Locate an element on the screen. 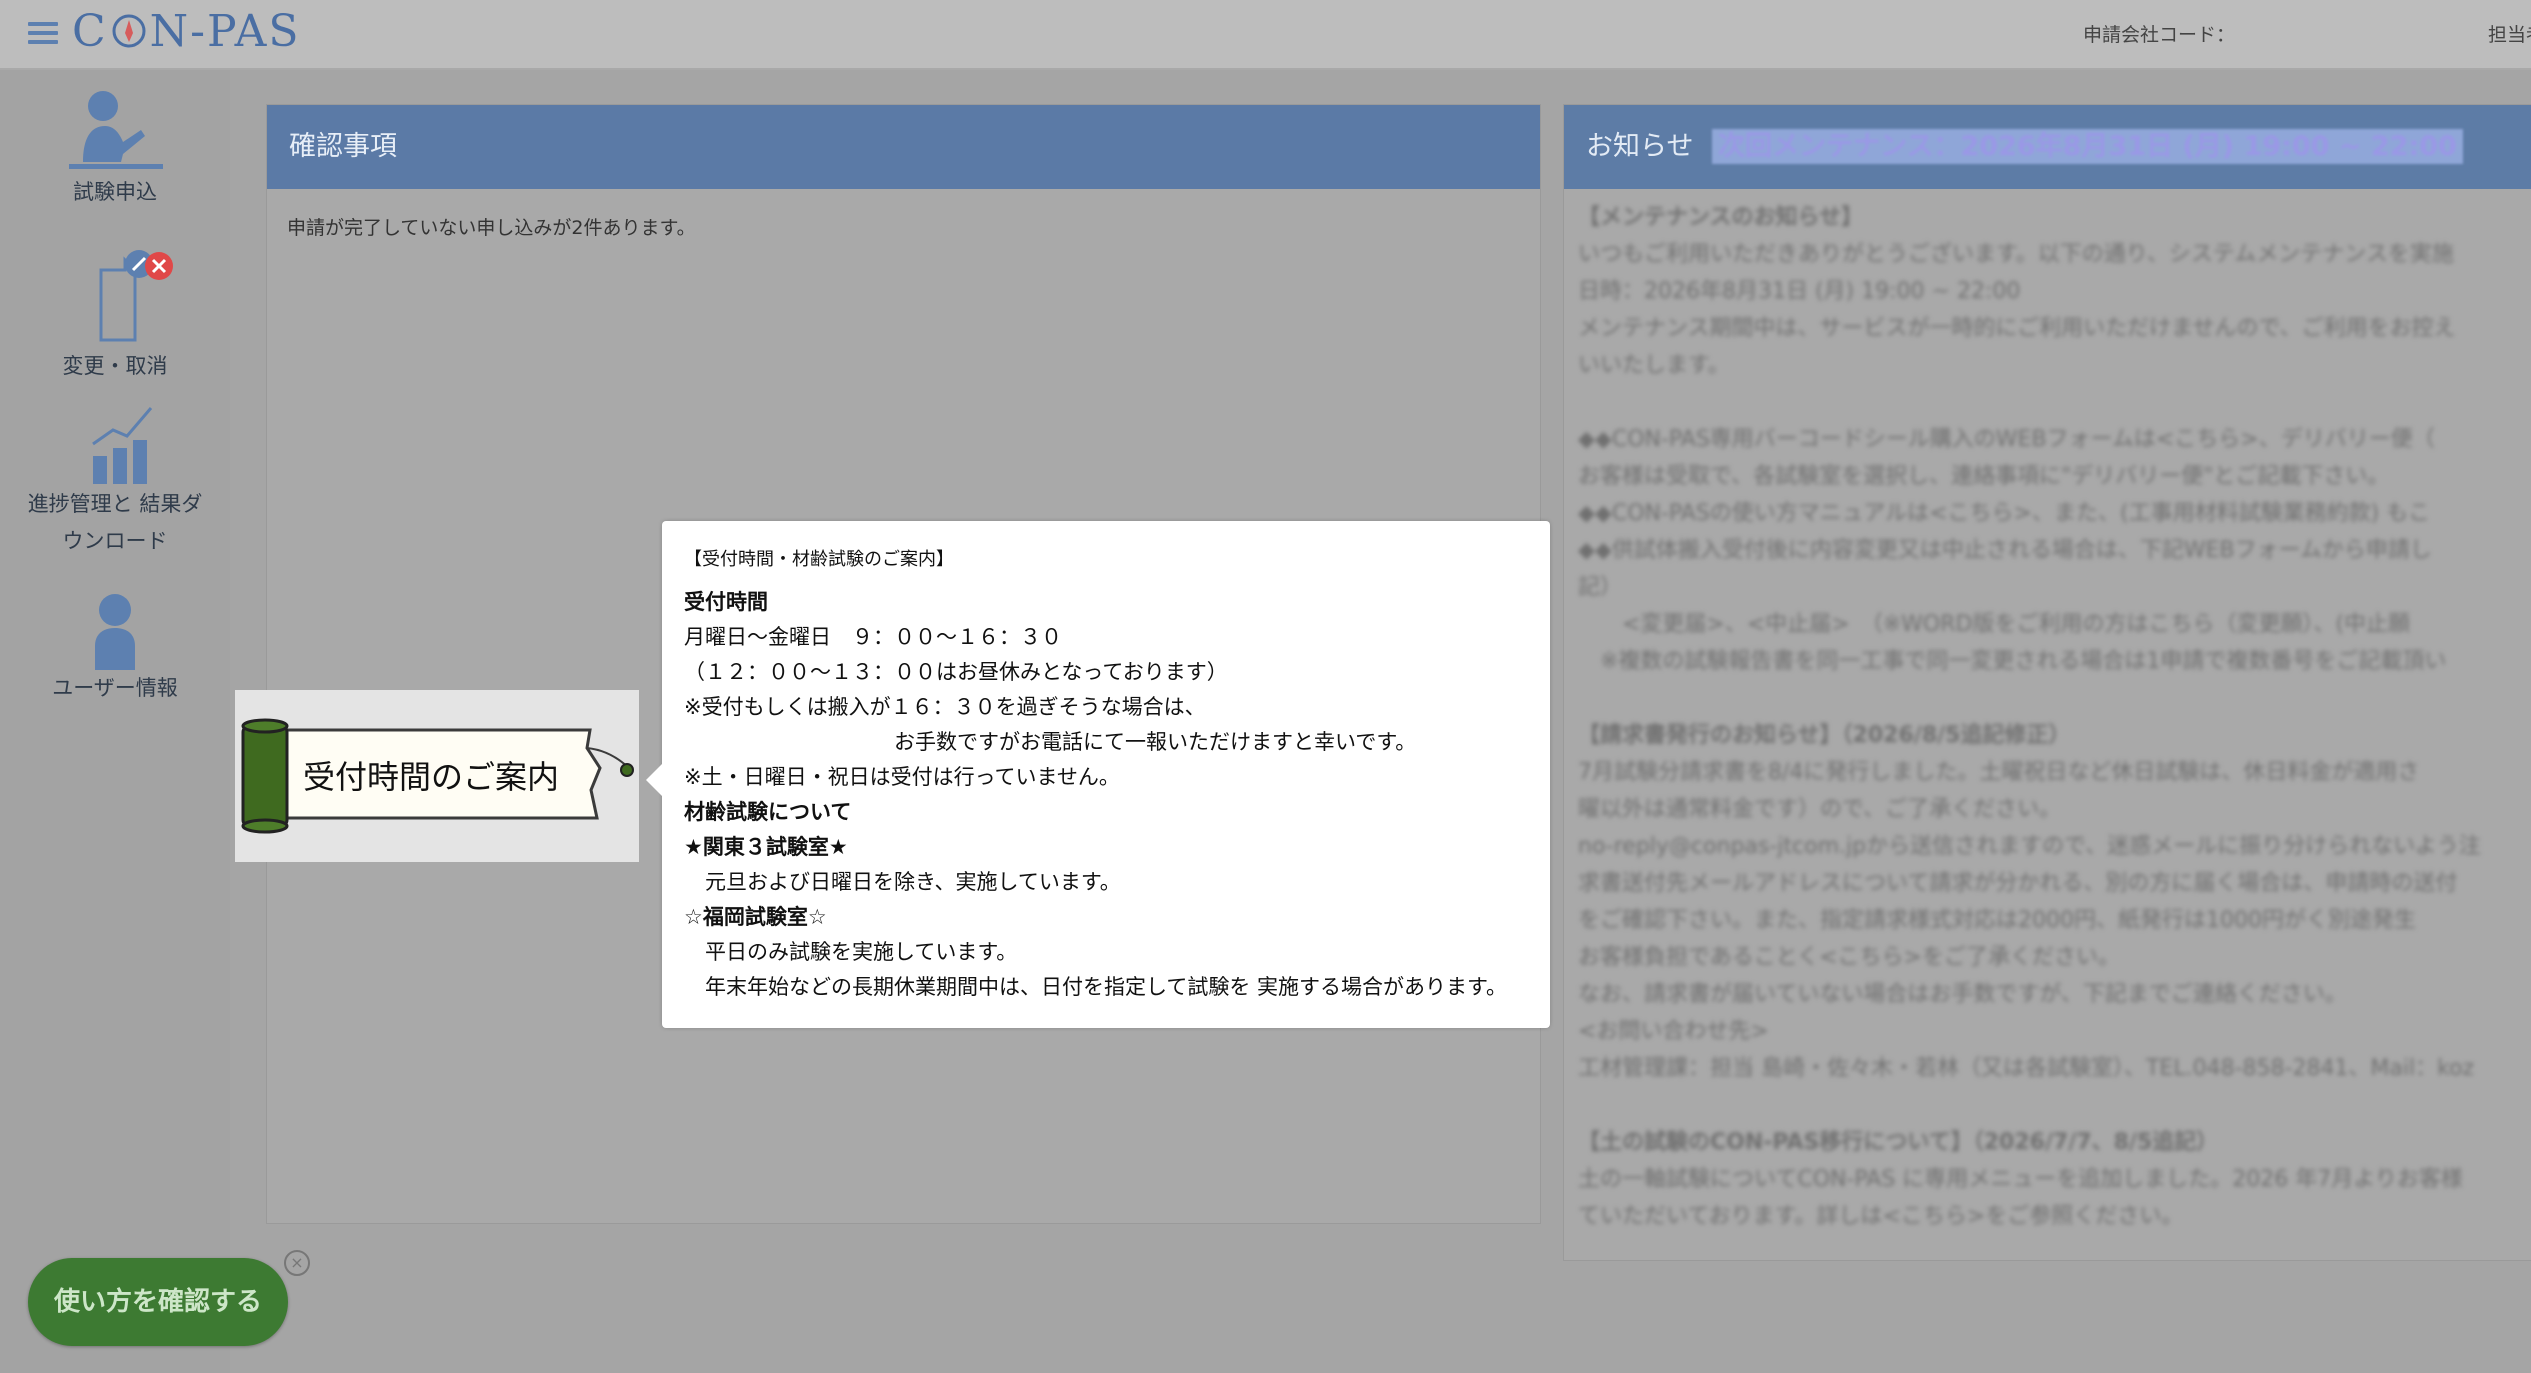 The width and height of the screenshot is (2531, 1373). notice-line: いつもご利用いただきありがとうございます。以下の通り、システムメンテナンスを実施 is located at coordinates (2016, 254).